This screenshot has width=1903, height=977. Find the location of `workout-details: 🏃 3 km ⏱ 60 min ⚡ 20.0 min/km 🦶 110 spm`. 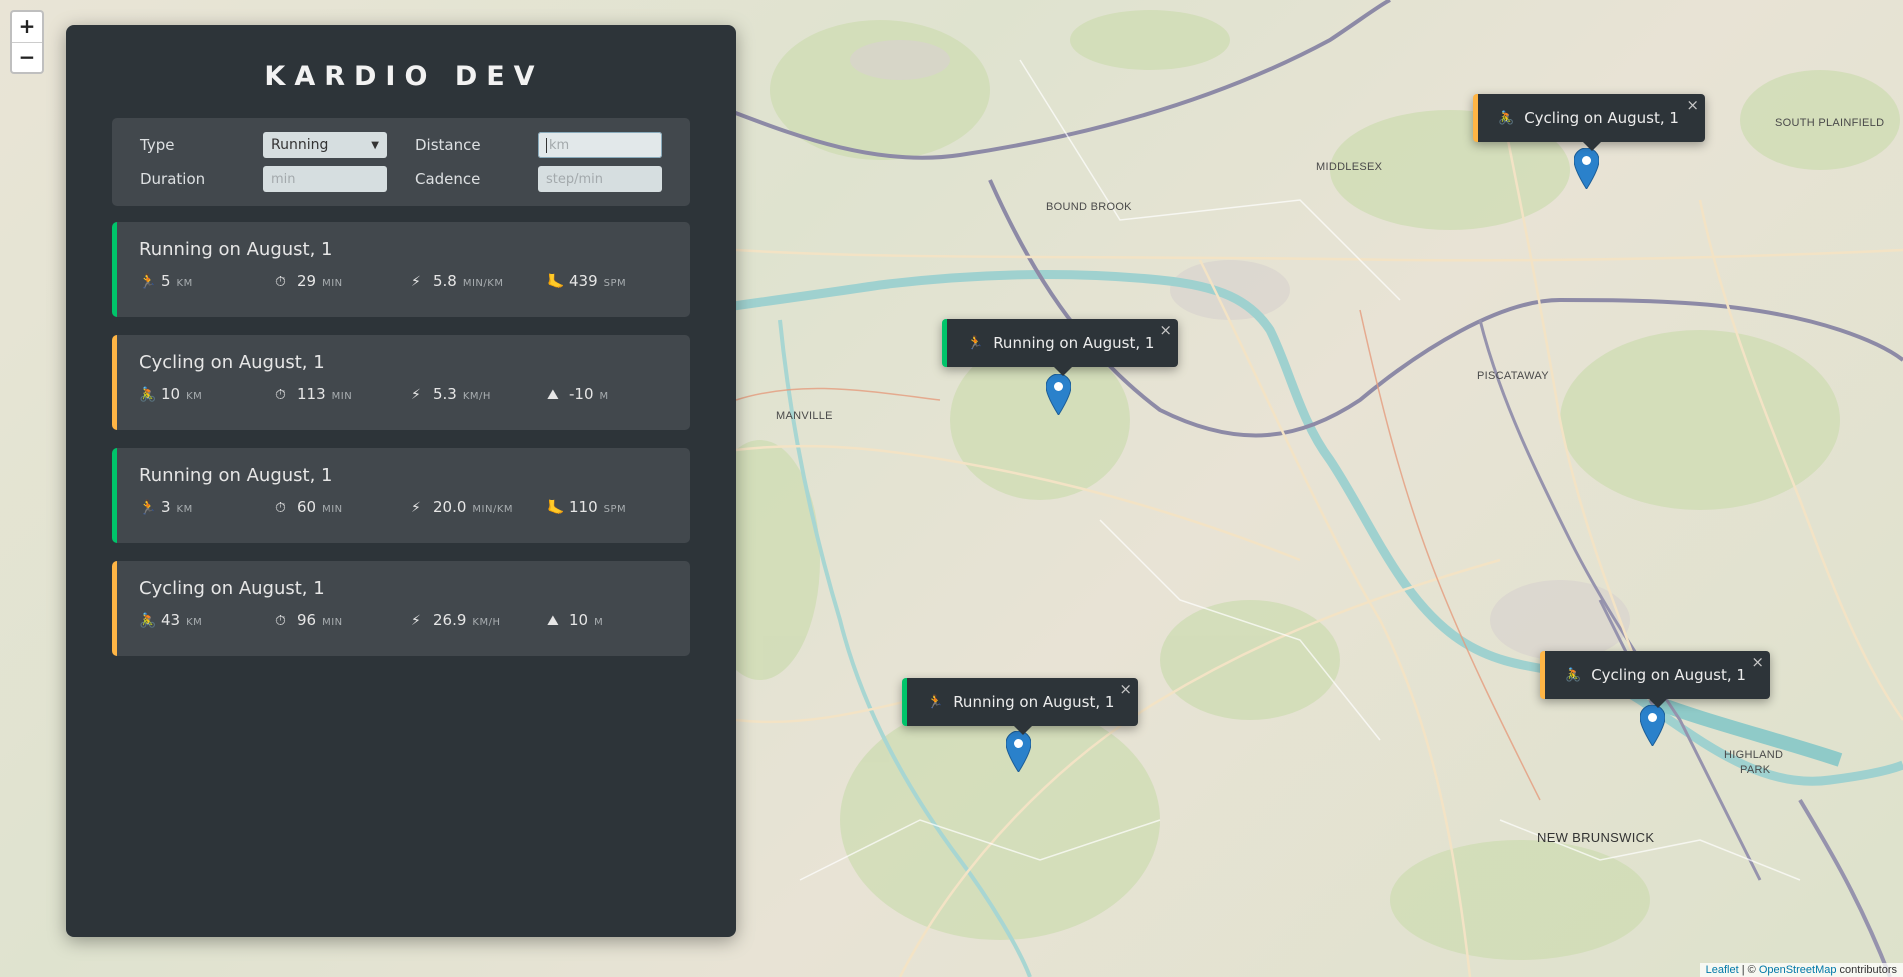

workout-details: 🏃 3 km ⏱ 60 min ⚡ 20.0 min/km 🦶 110 spm is located at coordinates (403, 507).